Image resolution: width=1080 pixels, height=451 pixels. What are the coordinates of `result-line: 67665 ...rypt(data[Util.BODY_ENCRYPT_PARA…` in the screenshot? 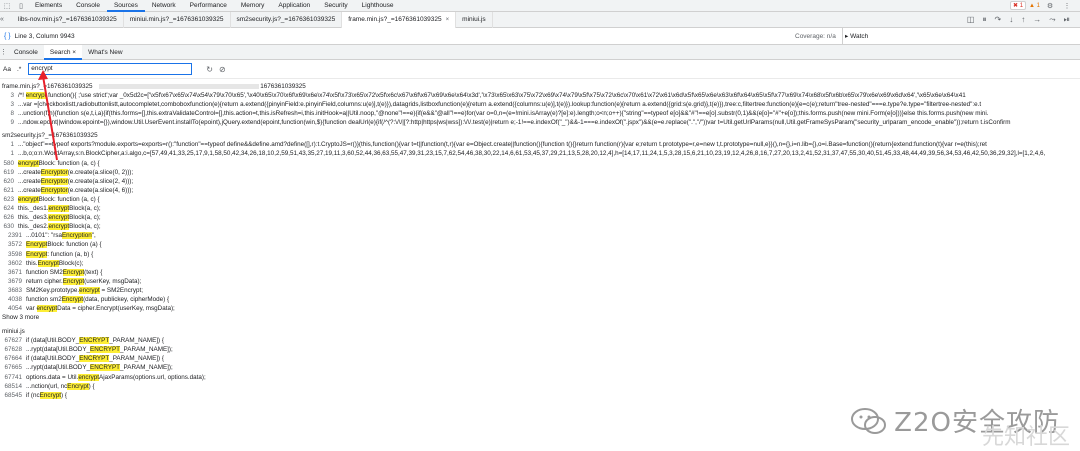 It's located at (540, 367).